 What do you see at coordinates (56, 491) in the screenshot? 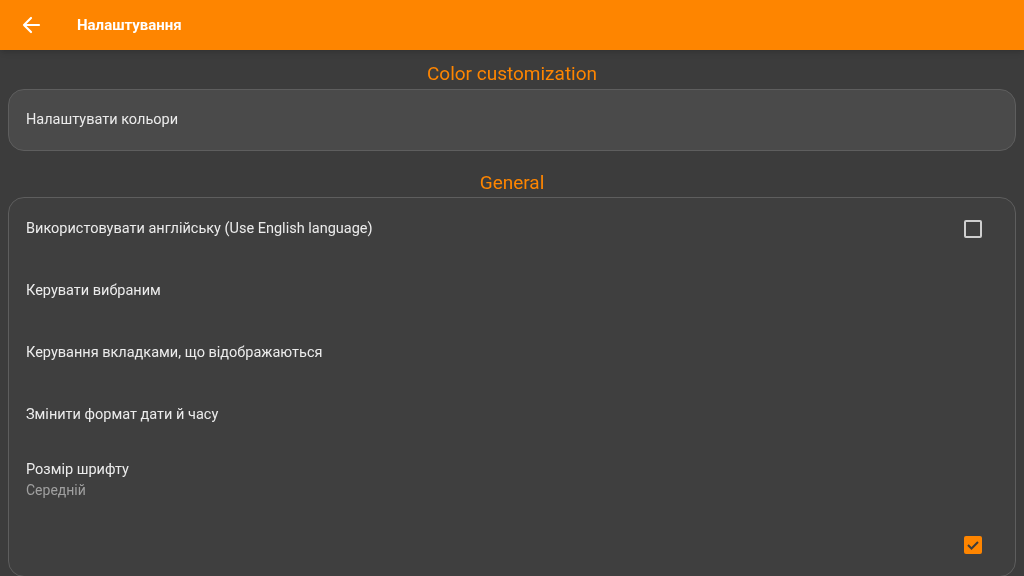
I see `row-summary: Середній` at bounding box center [56, 491].